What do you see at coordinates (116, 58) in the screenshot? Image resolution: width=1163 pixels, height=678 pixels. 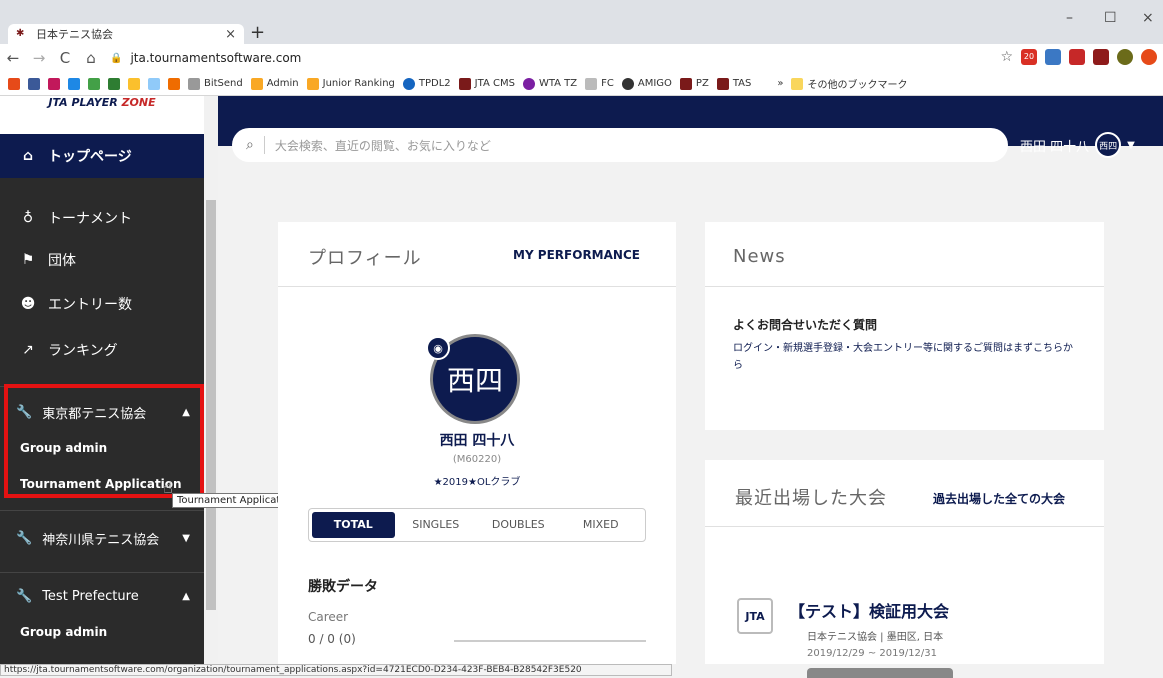 I see `lock-icon: 🔒` at bounding box center [116, 58].